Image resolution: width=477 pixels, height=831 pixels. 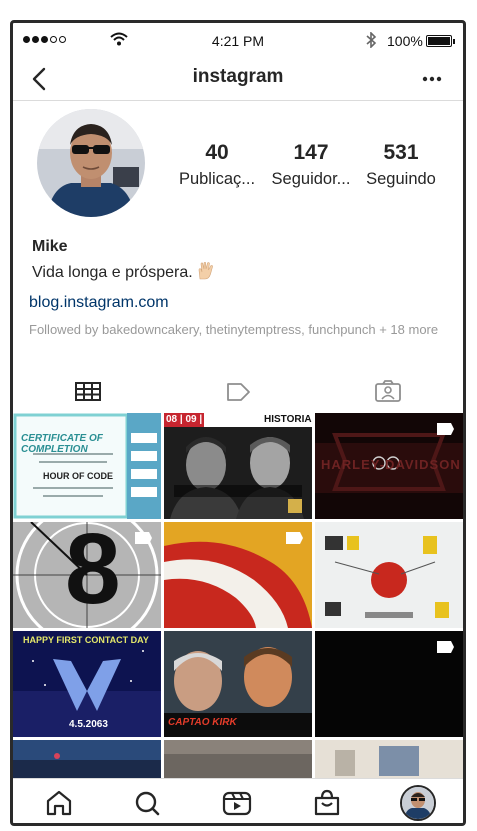 What do you see at coordinates (88, 392) in the screenshot?
I see `grid-icon` at bounding box center [88, 392].